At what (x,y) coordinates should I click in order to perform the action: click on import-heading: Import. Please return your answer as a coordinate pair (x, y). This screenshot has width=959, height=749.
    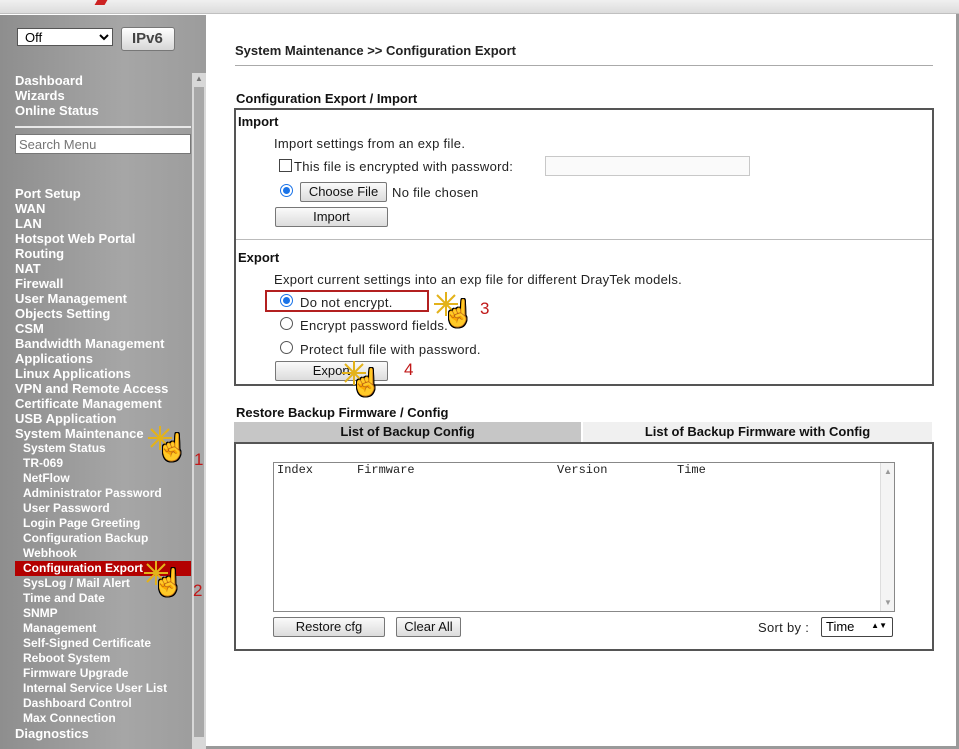
    Looking at the image, I should click on (258, 121).